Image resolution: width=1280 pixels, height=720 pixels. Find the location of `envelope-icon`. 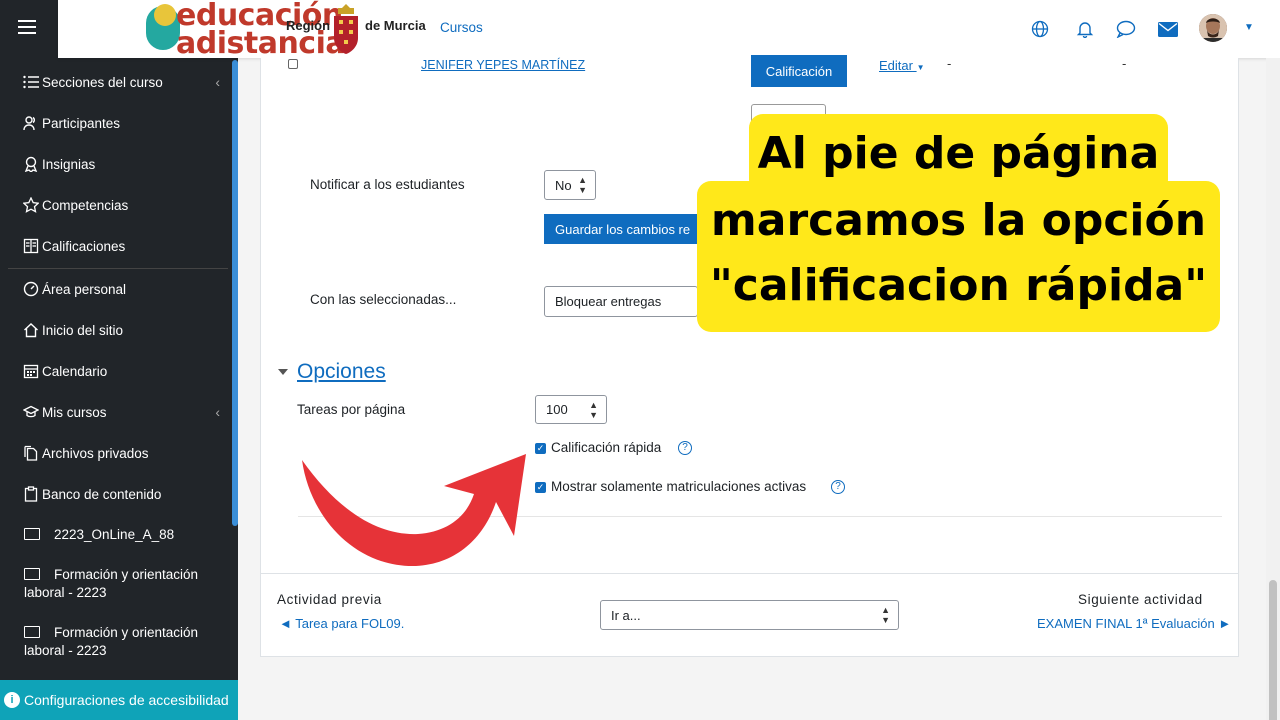

envelope-icon is located at coordinates (1168, 29).